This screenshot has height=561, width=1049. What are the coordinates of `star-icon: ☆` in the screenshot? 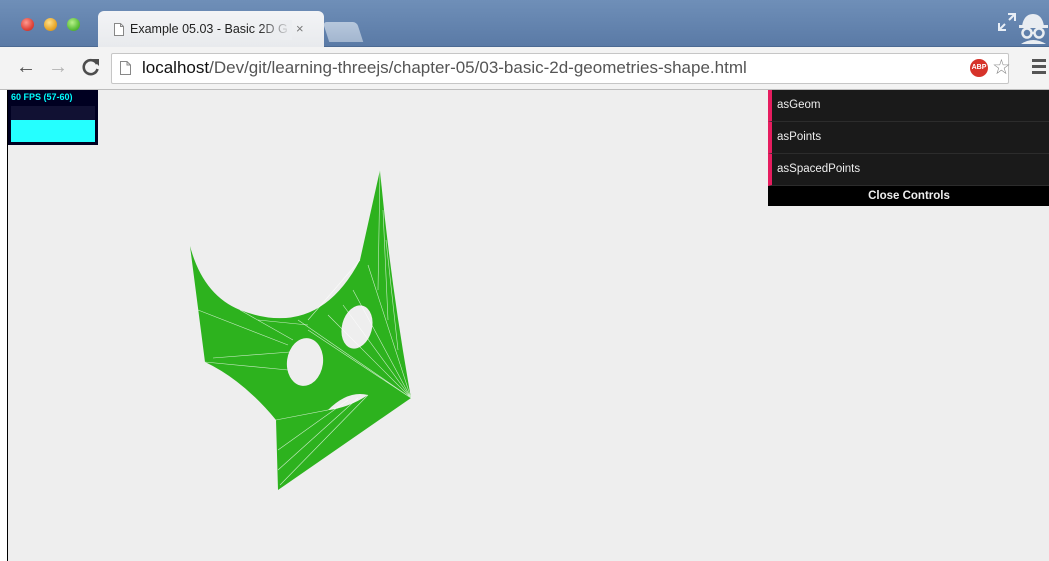 It's located at (1001, 67).